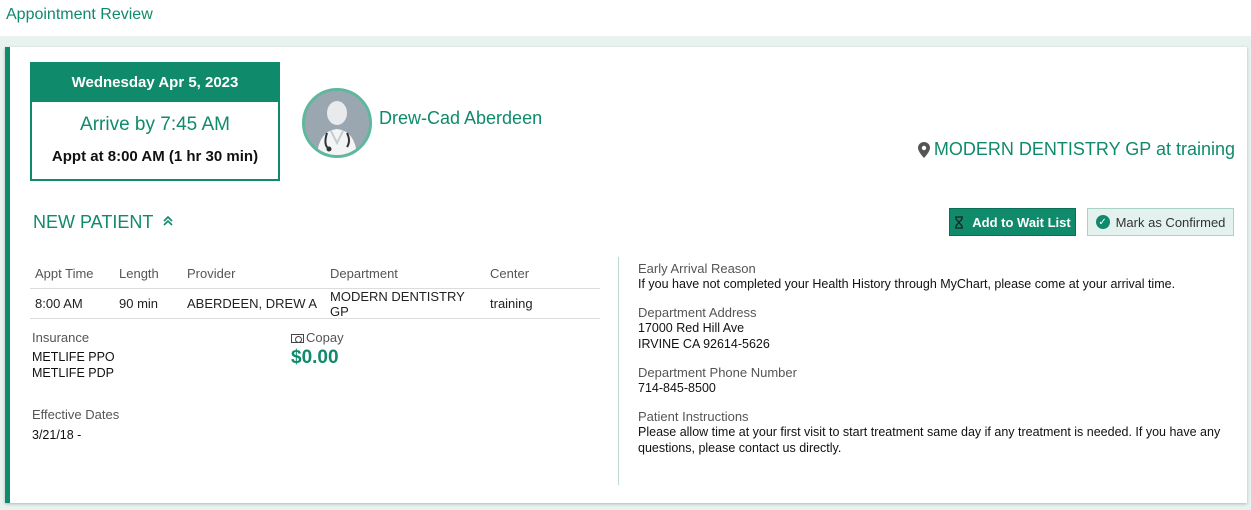  What do you see at coordinates (625, 18) in the screenshot?
I see `page-header: Appointment Review` at bounding box center [625, 18].